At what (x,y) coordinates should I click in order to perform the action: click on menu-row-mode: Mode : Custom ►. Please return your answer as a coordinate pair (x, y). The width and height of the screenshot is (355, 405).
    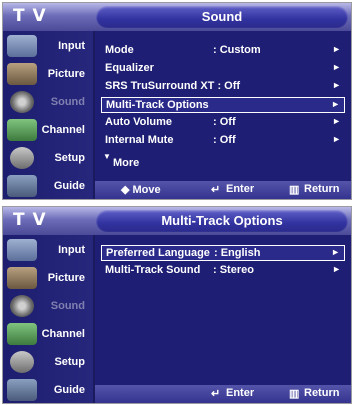
    Looking at the image, I should click on (223, 51).